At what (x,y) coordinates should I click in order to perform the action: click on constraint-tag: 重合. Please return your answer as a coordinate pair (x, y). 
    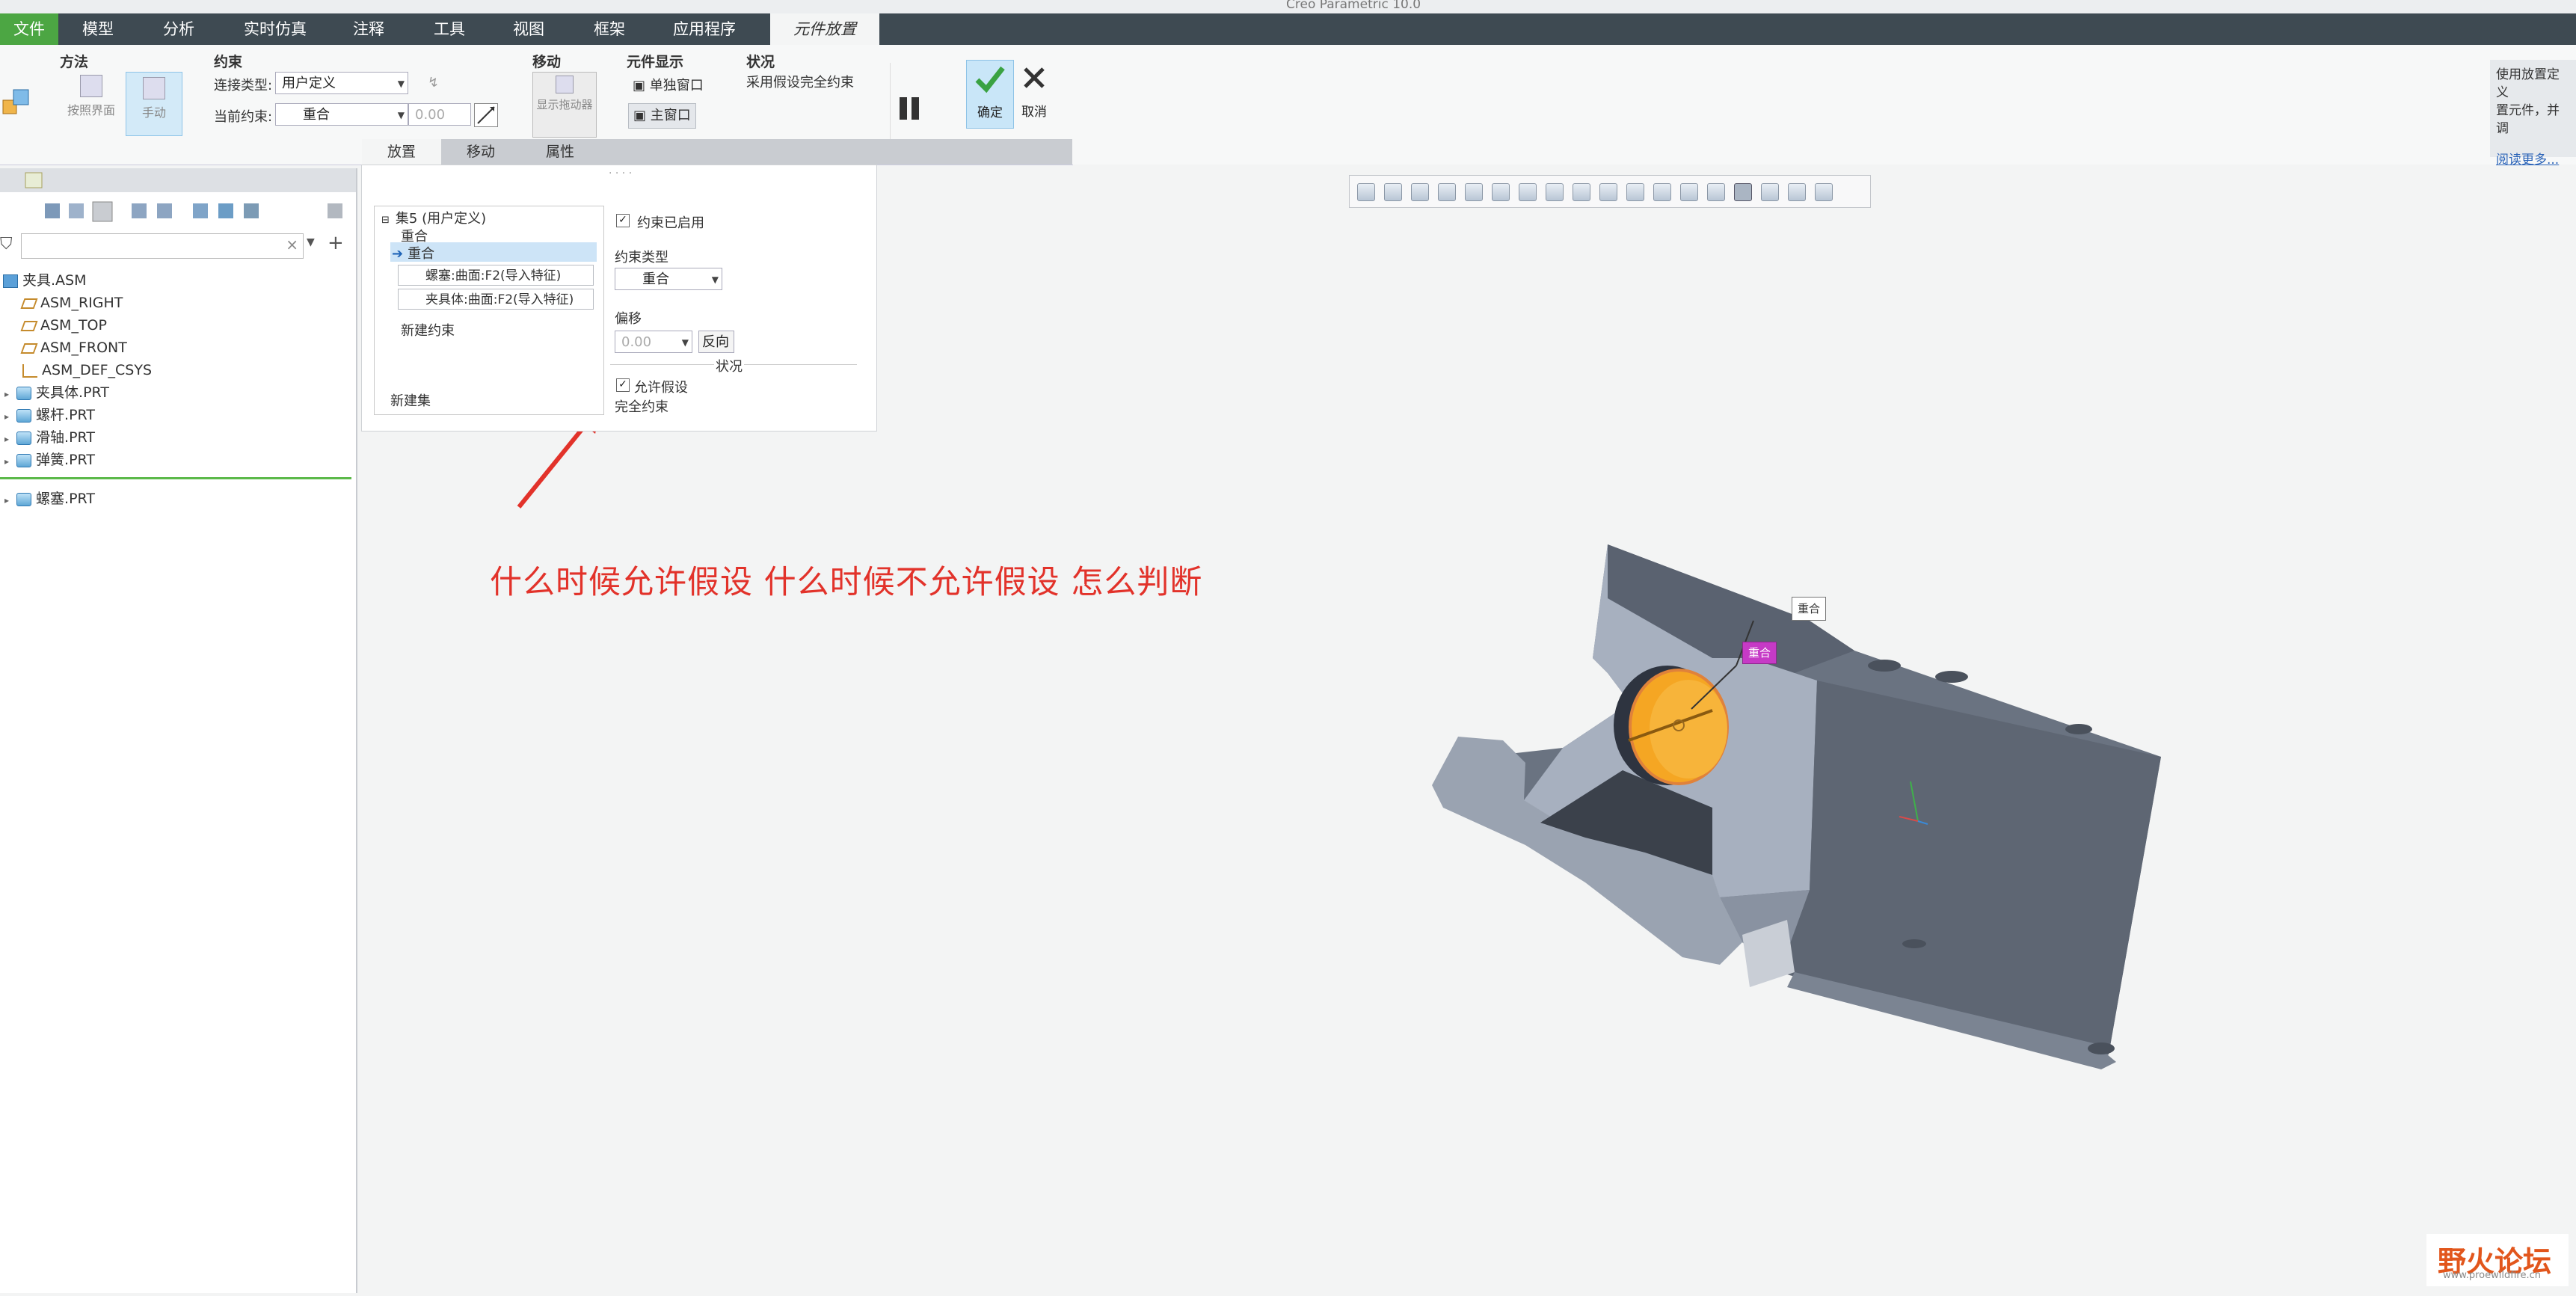
    Looking at the image, I should click on (1809, 609).